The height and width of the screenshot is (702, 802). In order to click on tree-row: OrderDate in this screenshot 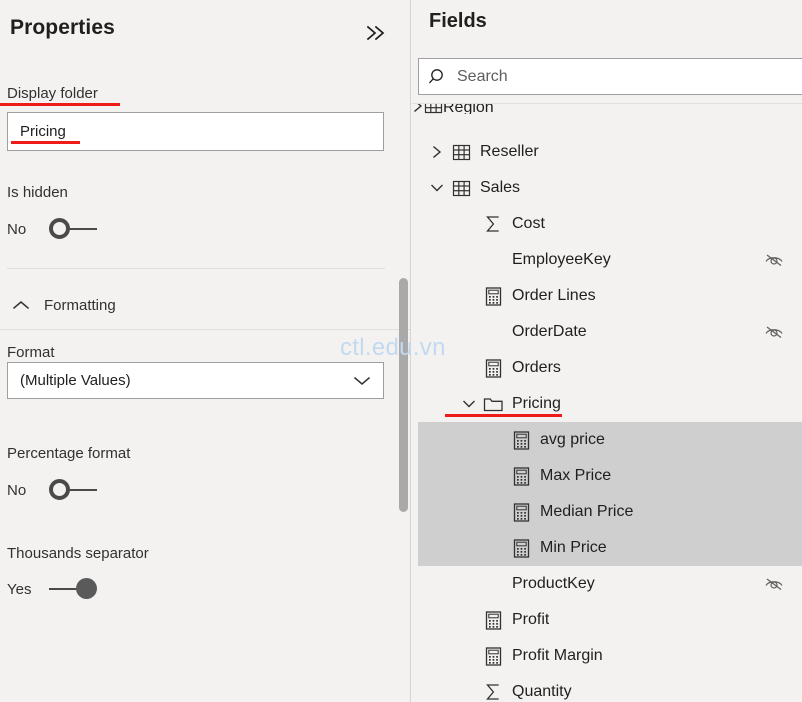, I will do `click(607, 332)`.